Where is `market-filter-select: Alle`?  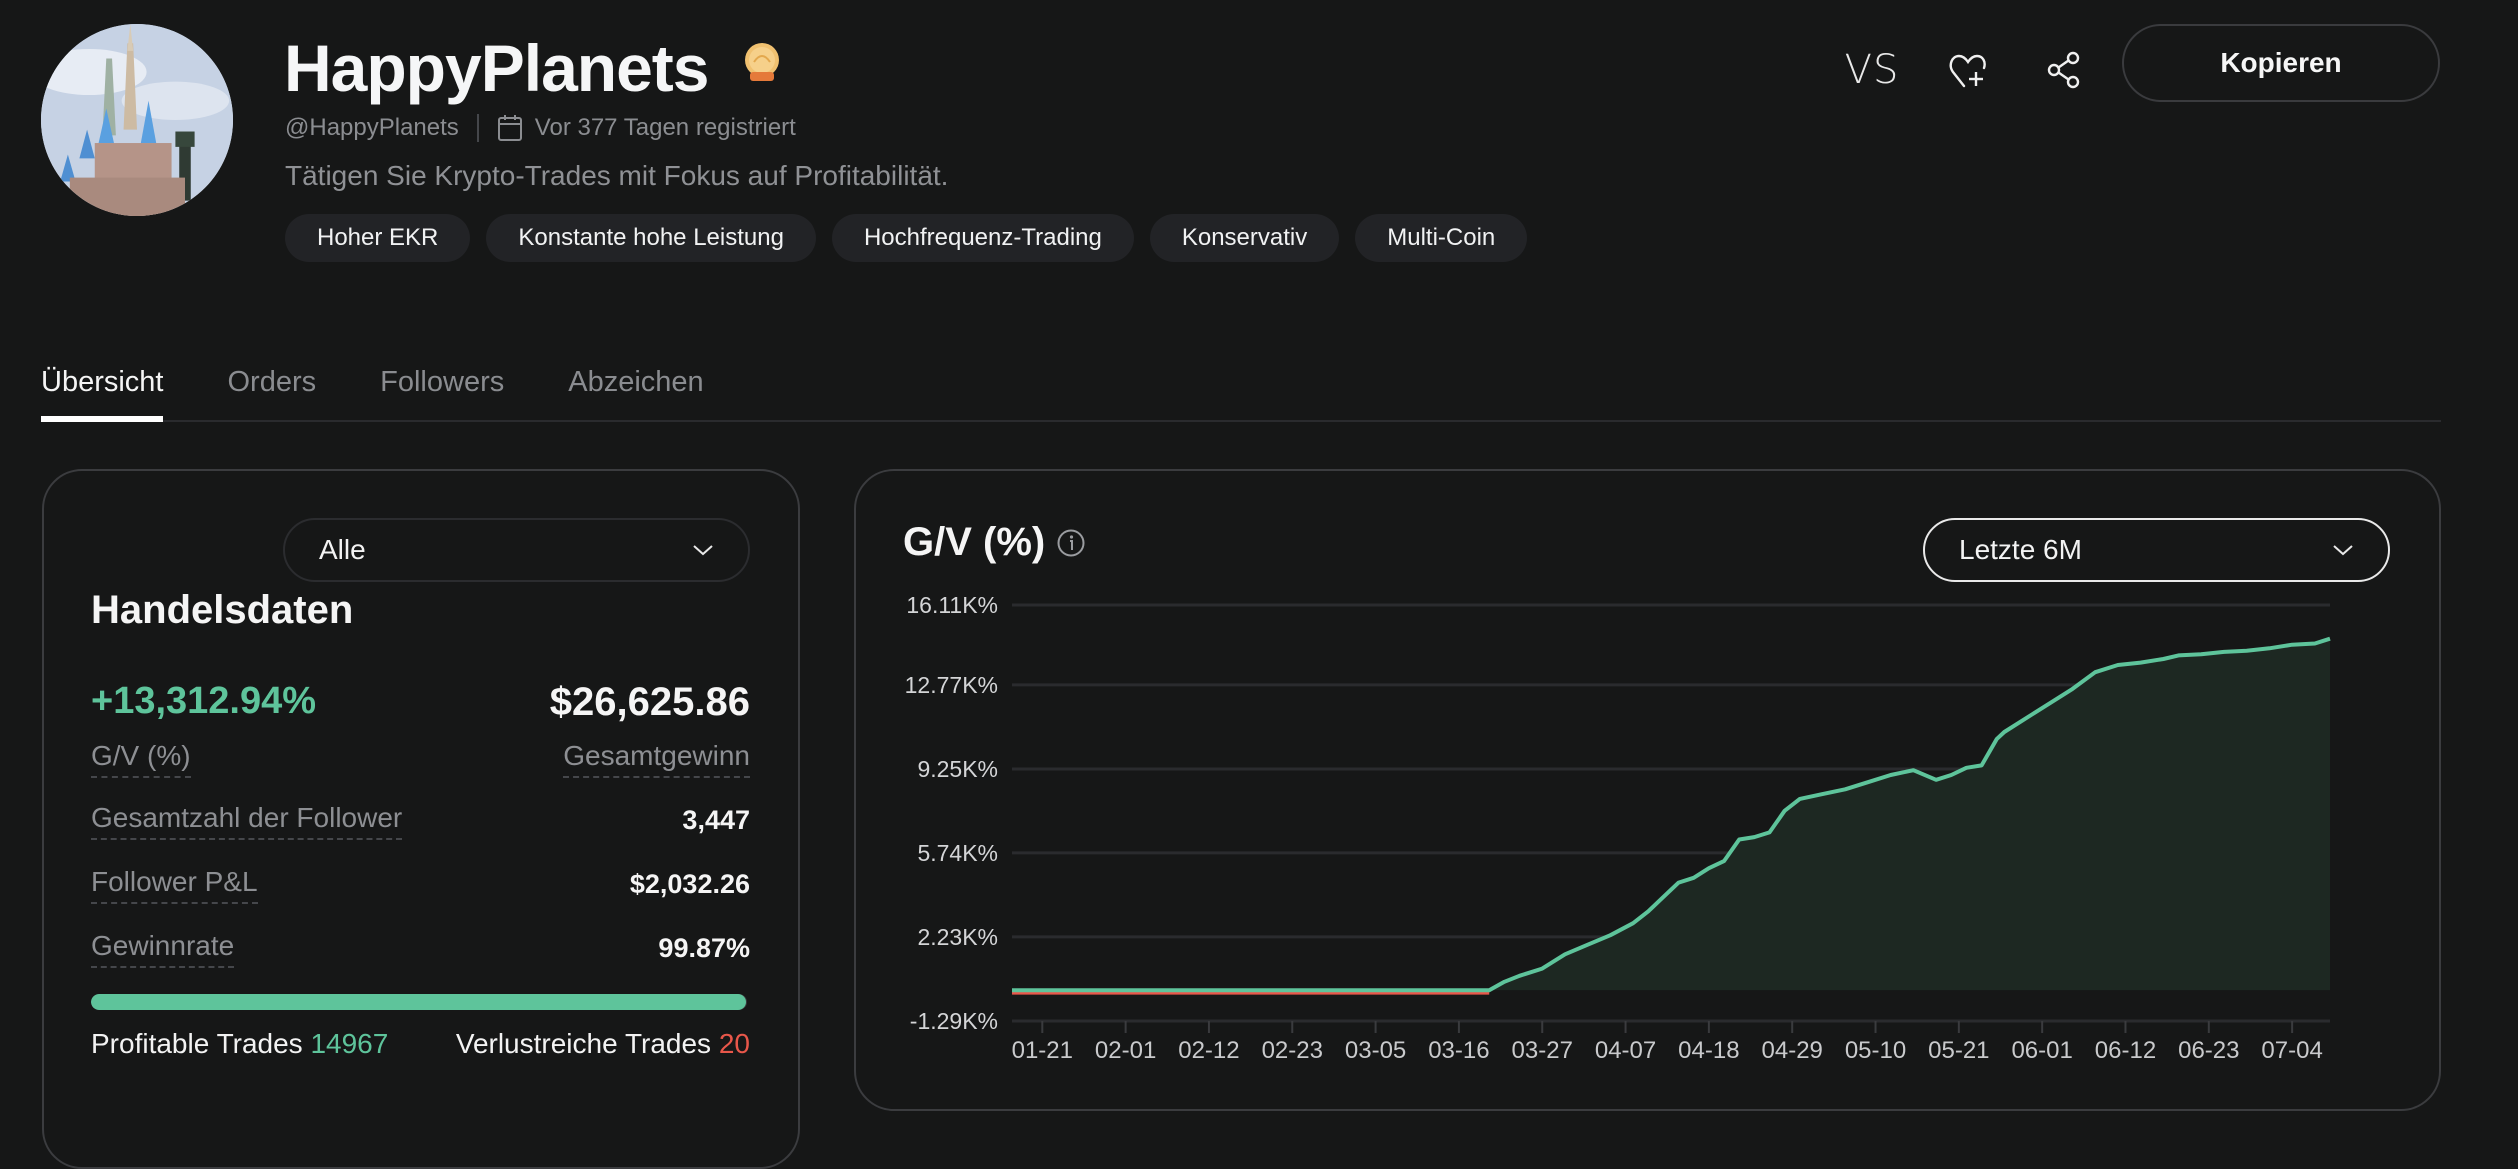 market-filter-select: Alle is located at coordinates (516, 550).